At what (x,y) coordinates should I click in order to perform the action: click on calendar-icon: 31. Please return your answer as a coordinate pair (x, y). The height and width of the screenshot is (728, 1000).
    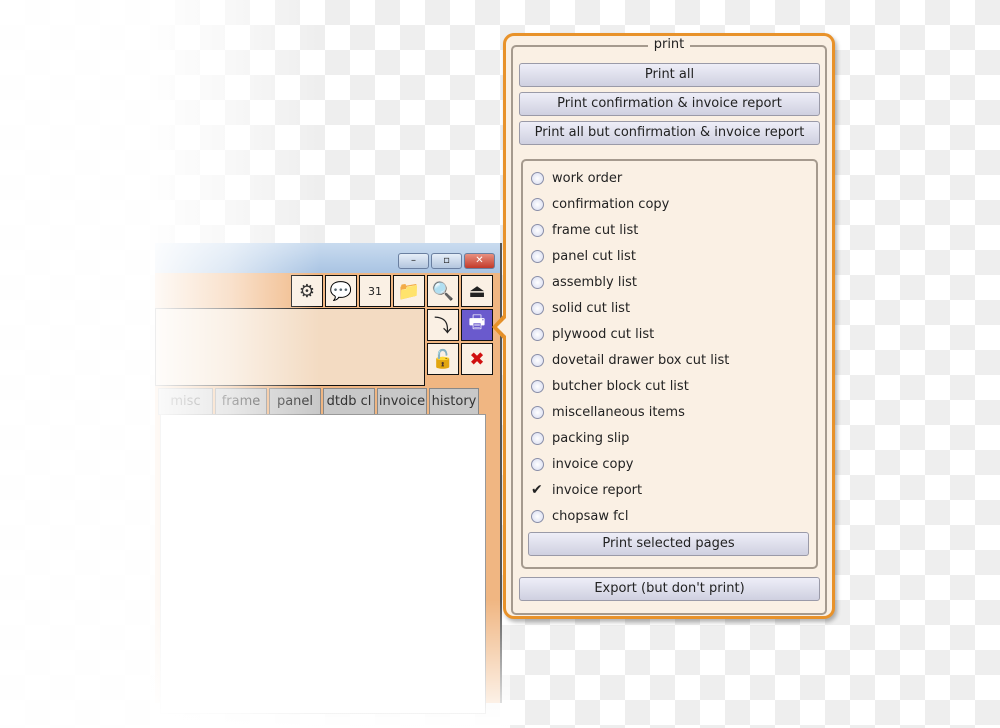
    Looking at the image, I should click on (375, 291).